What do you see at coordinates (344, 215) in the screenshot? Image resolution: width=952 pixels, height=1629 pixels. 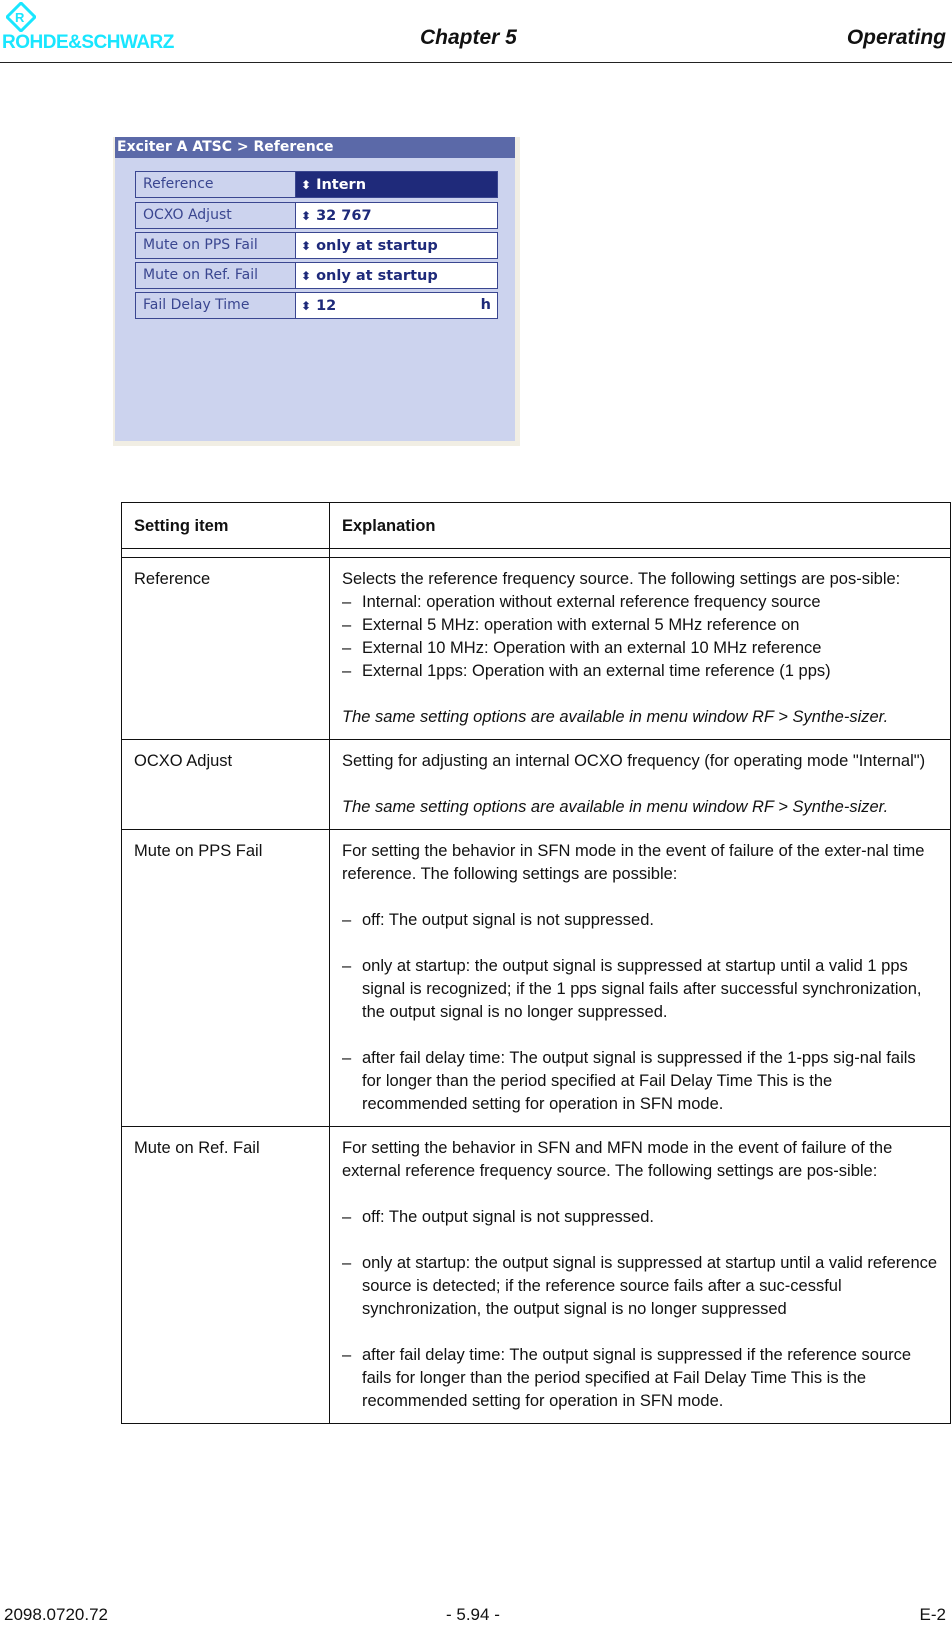 I see `setting-value: 32 767` at bounding box center [344, 215].